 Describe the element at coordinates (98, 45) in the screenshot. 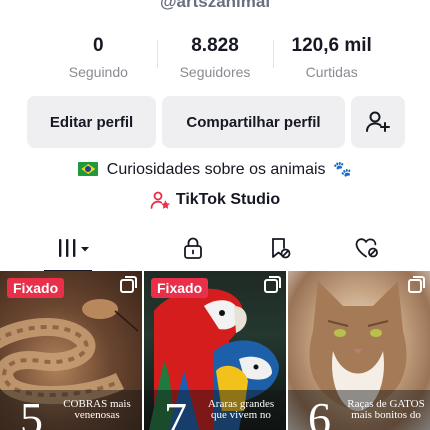

I see `stat-following-value: 0` at that location.